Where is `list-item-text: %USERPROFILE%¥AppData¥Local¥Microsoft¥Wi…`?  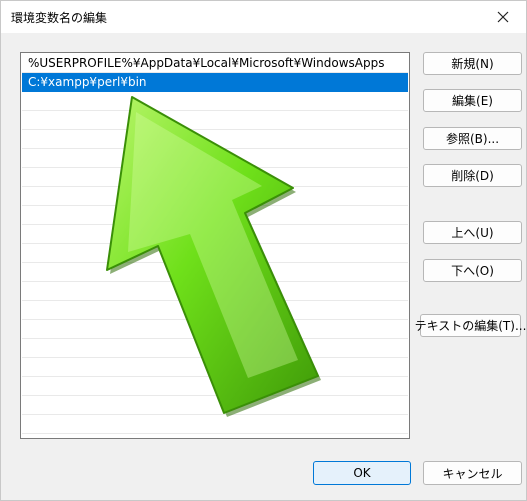
list-item-text: %USERPROFILE%¥AppData¥Local¥Microsoft¥Wi… is located at coordinates (206, 63).